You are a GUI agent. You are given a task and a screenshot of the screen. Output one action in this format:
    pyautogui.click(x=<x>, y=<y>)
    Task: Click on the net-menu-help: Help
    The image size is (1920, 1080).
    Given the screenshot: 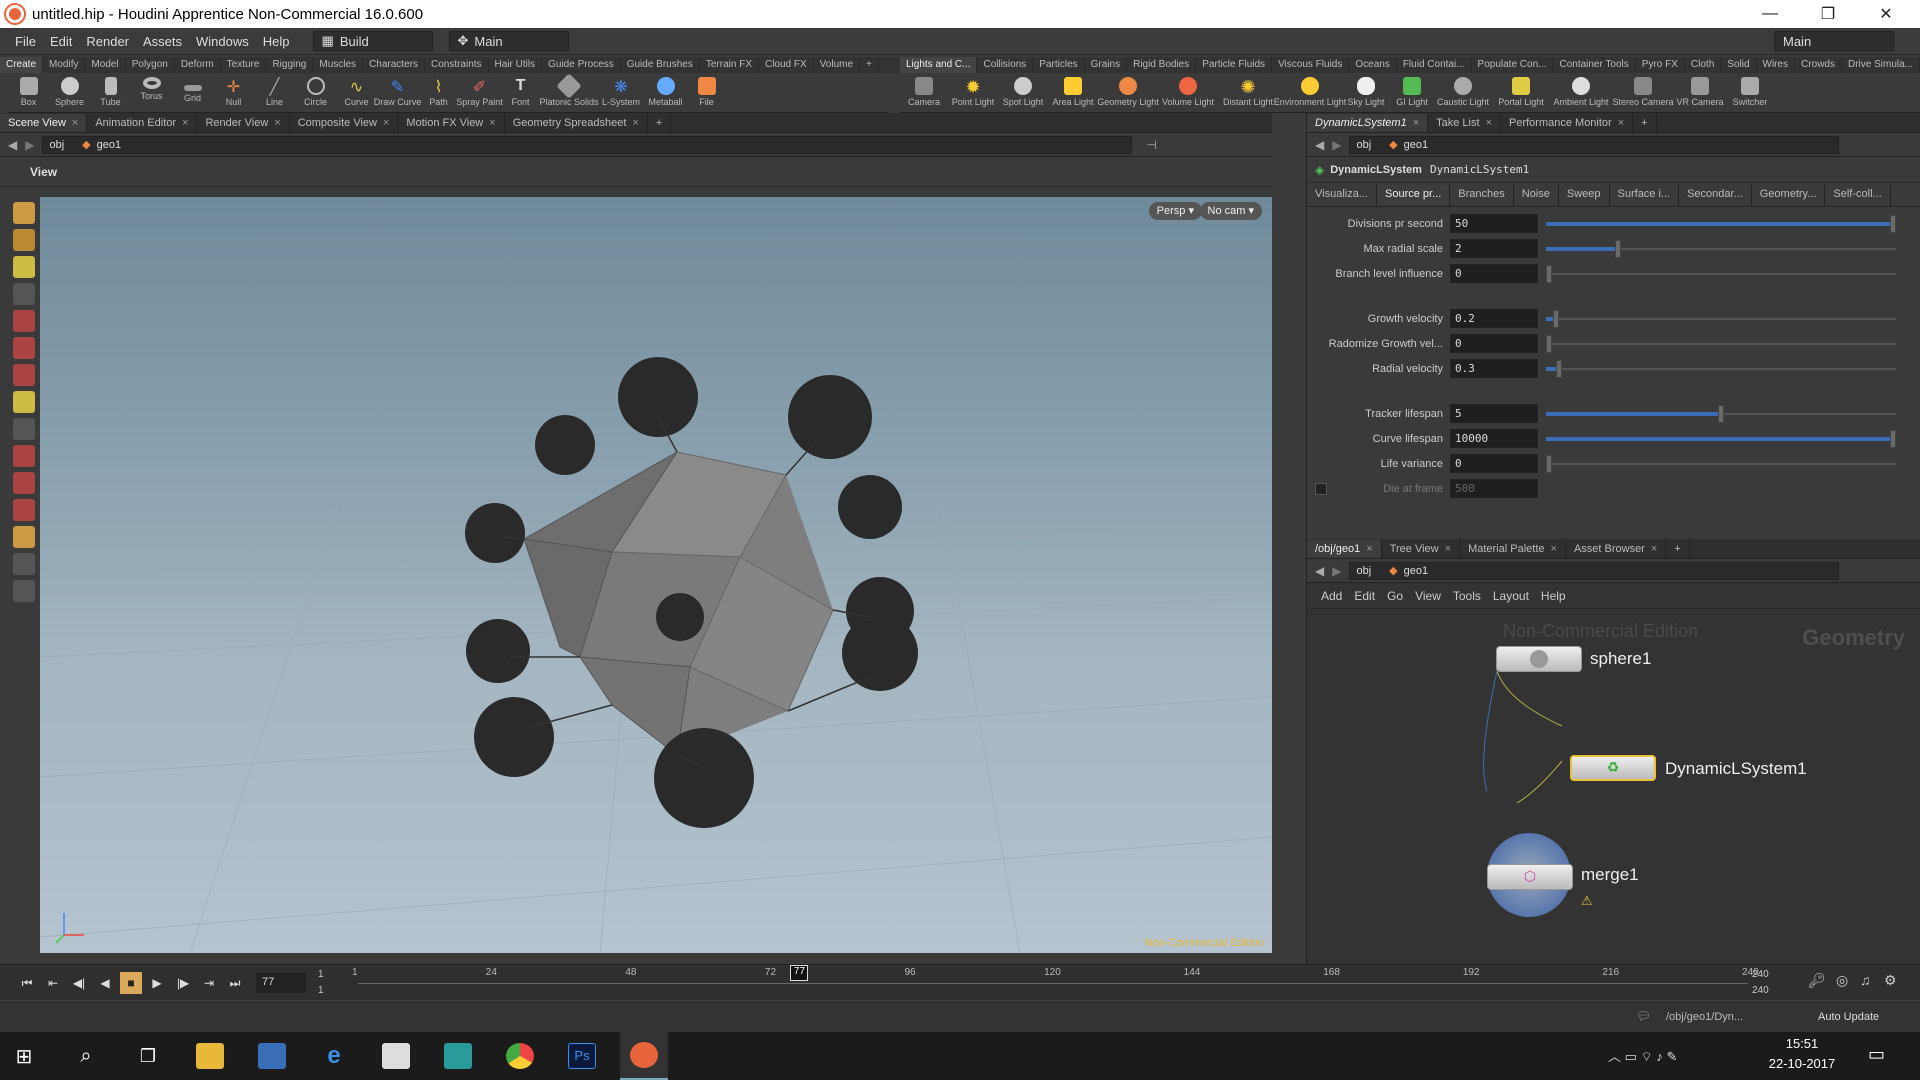 What is the action you would take?
    pyautogui.click(x=1553, y=596)
    